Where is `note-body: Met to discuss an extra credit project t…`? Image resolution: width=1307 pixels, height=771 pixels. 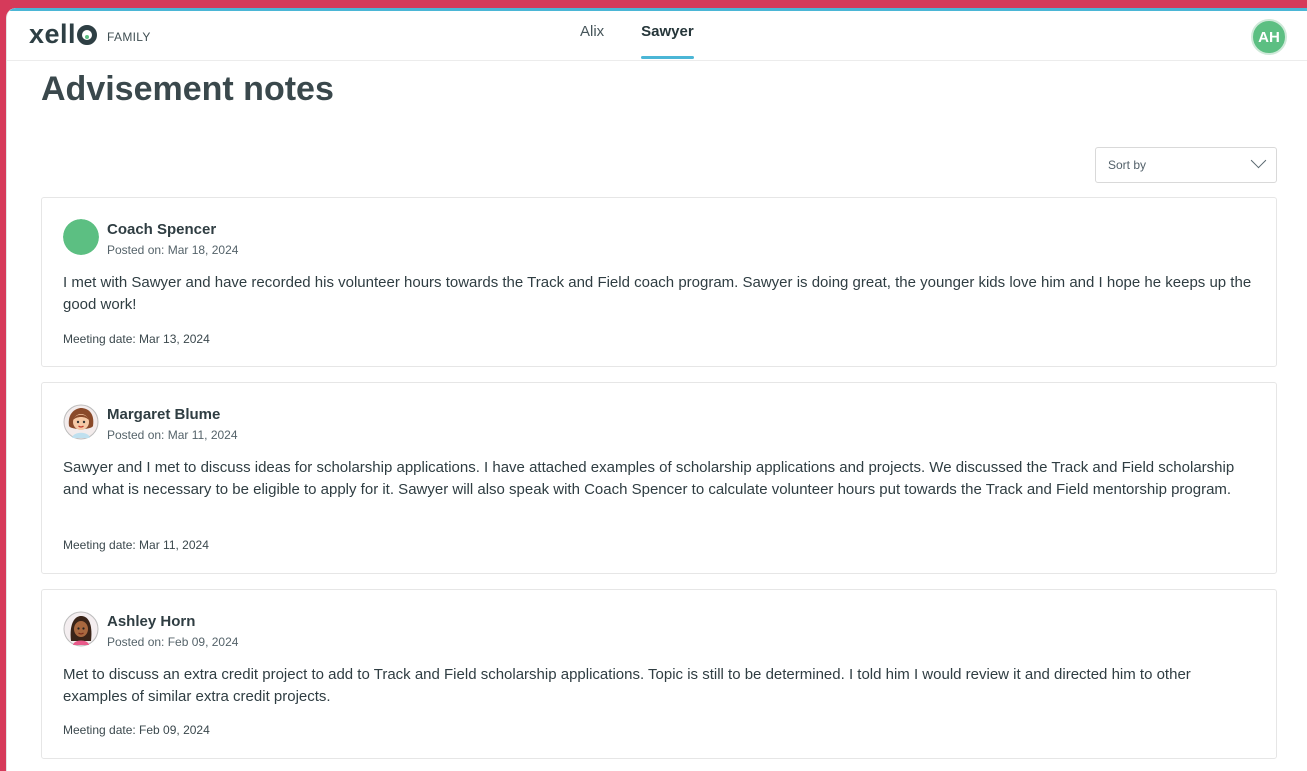 note-body: Met to discuss an extra credit project t… is located at coordinates (627, 685).